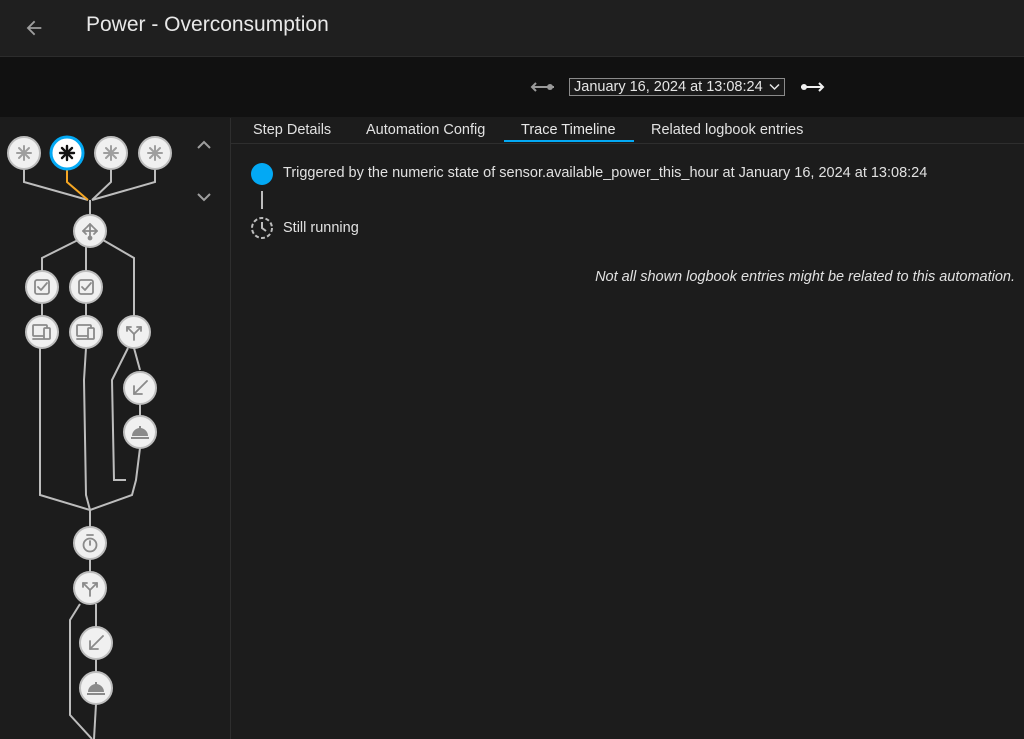  I want to click on tab-step-details: Step Details, so click(292, 130).